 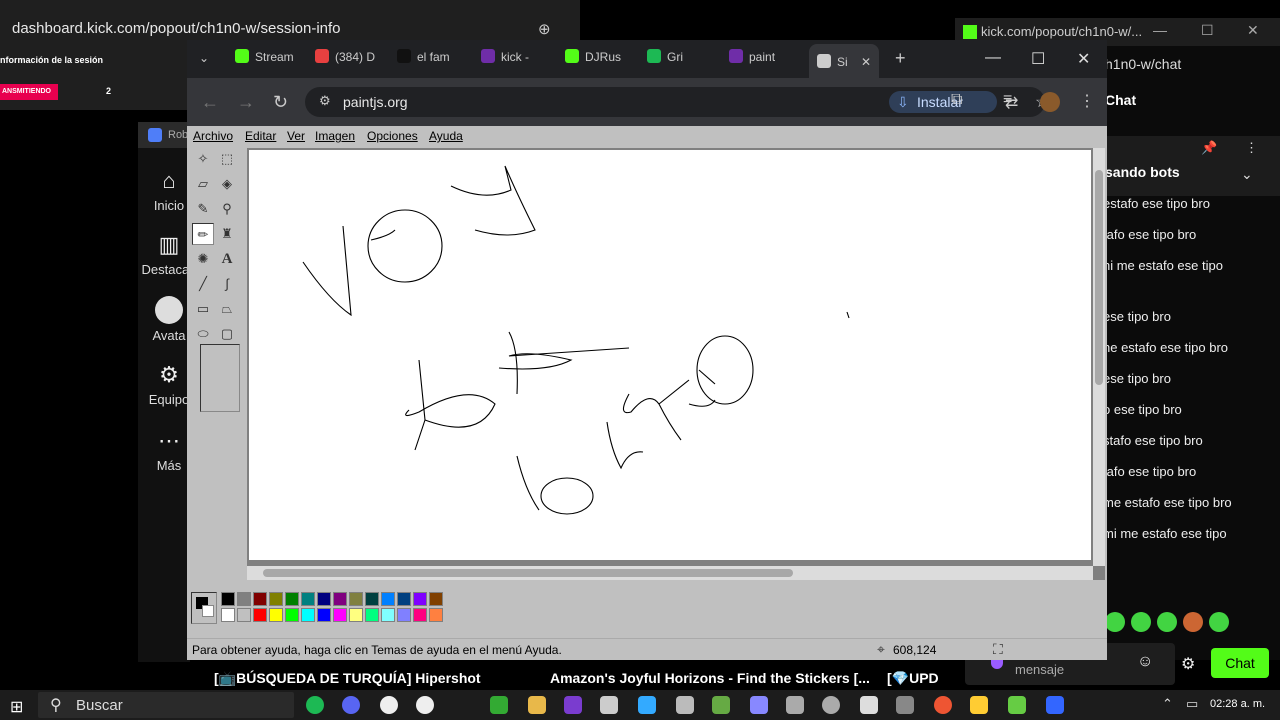 What do you see at coordinates (203, 309) in the screenshot?
I see `rectangle-icon: ▭` at bounding box center [203, 309].